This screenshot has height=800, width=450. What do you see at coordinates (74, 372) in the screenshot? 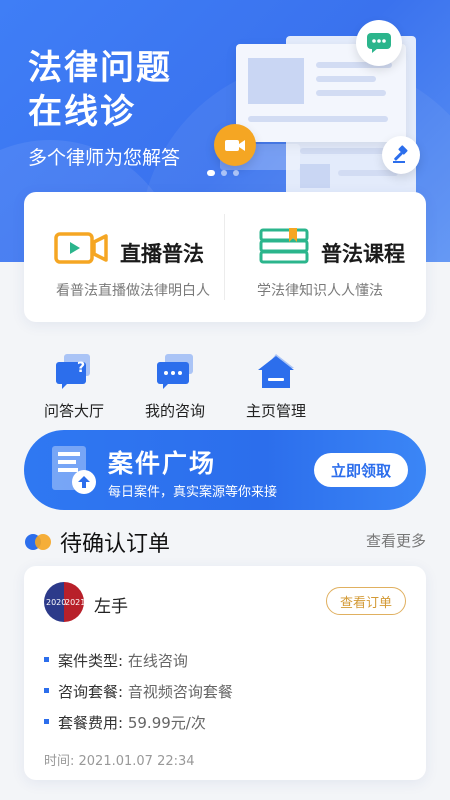
I see `question-chat-icon: ?` at bounding box center [74, 372].